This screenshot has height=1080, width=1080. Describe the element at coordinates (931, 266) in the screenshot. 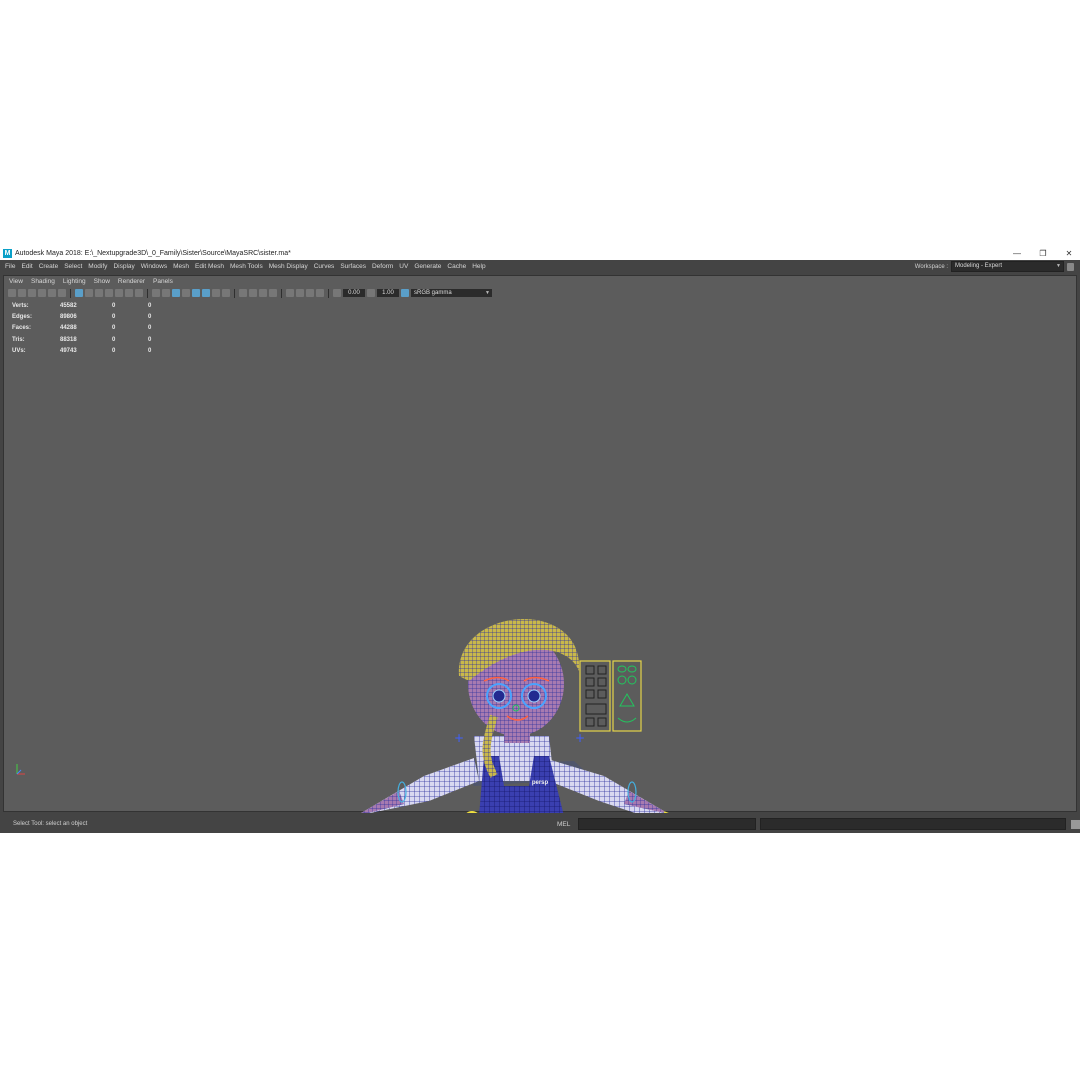

I see `workspace-label: Workspace :` at that location.